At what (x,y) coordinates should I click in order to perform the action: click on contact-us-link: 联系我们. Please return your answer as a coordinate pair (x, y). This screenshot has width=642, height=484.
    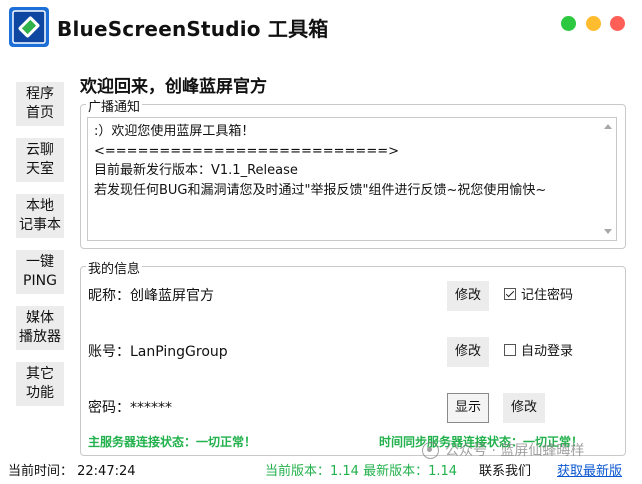
    Looking at the image, I should click on (505, 469).